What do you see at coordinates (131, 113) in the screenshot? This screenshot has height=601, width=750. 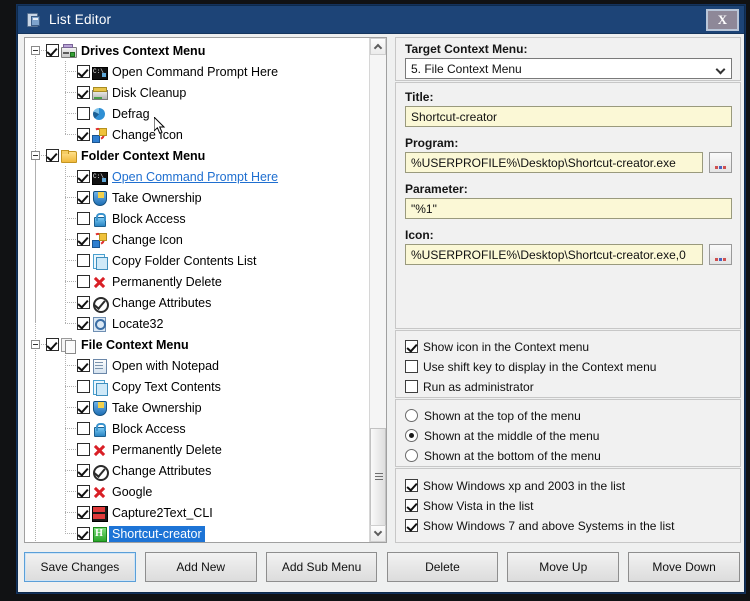 I see `tree-item-label: Defrag` at bounding box center [131, 113].